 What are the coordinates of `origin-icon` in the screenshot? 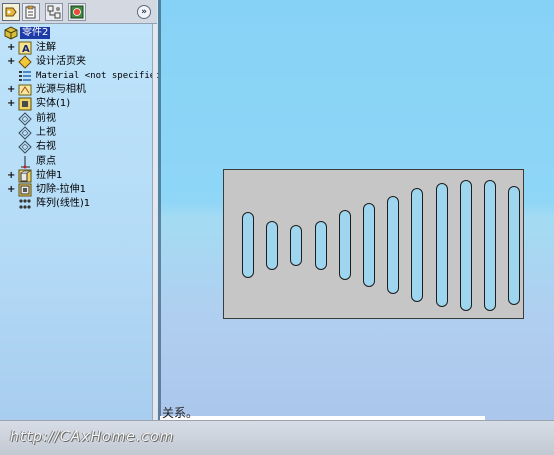 It's located at (25, 162).